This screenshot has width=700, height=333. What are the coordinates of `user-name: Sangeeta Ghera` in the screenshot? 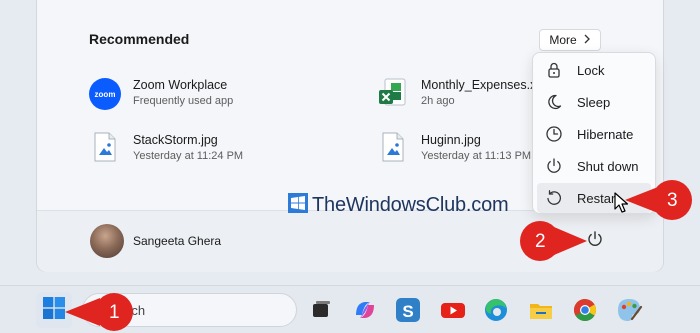 It's located at (177, 241).